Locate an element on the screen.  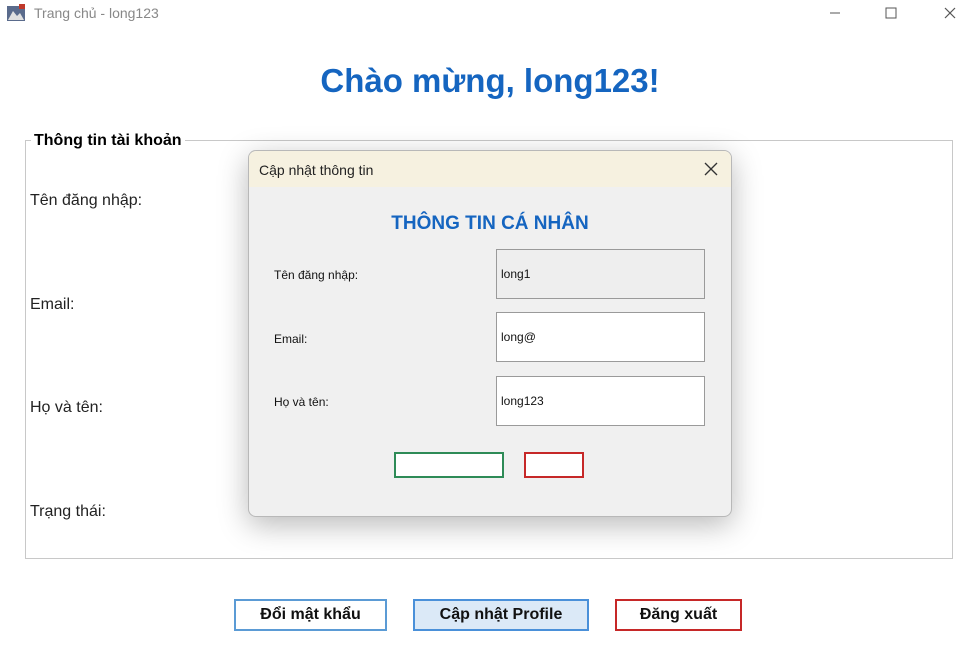
logout-button: Đăng xuất is located at coordinates (678, 615).